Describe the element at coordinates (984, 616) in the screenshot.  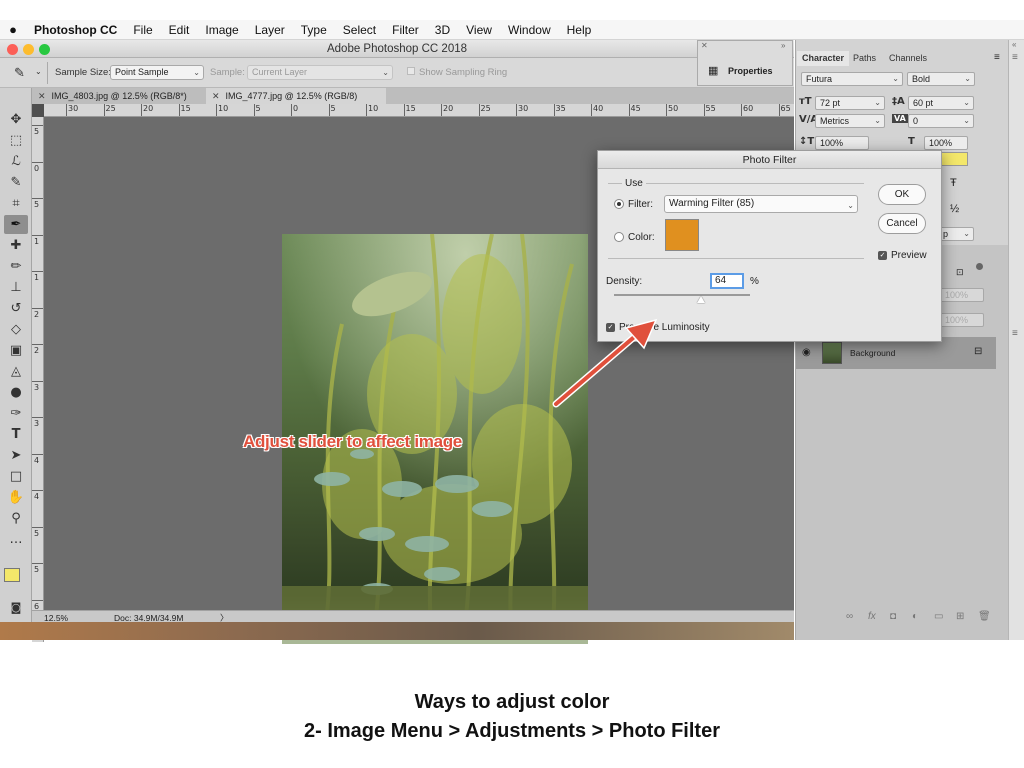
I see `trash-icon: 🗑` at that location.